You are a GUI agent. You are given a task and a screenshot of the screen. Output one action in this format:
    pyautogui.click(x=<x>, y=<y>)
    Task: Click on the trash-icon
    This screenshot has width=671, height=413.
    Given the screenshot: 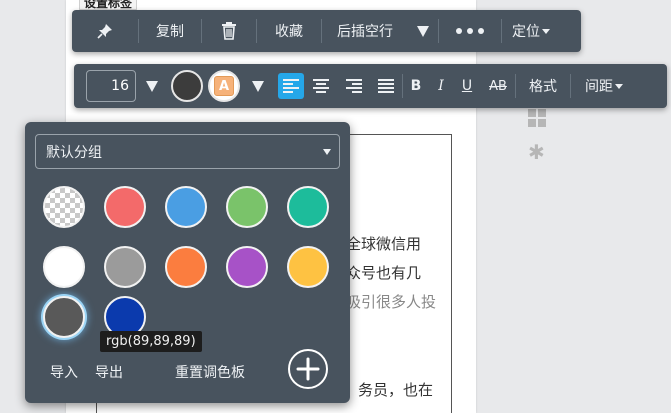 What is the action you would take?
    pyautogui.click(x=229, y=31)
    